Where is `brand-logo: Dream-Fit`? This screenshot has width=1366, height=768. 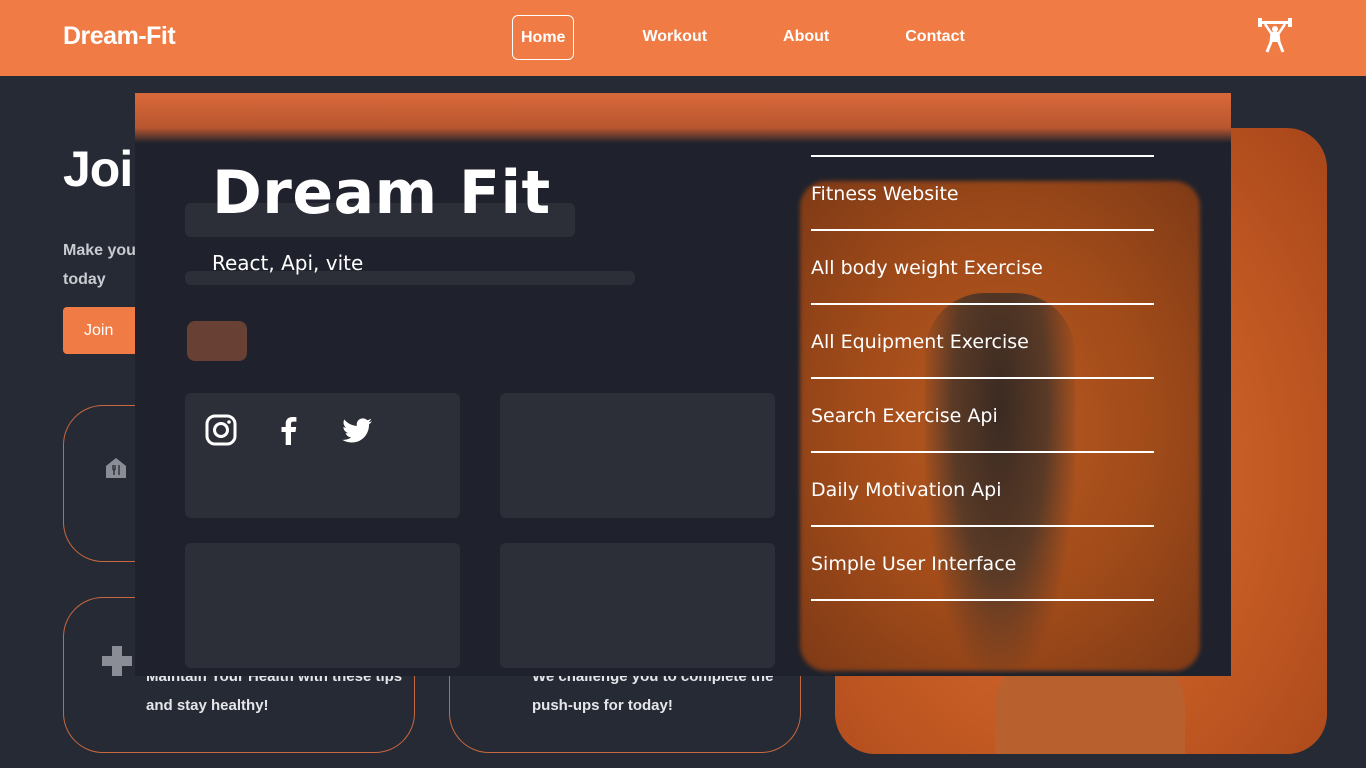 brand-logo: Dream-Fit is located at coordinates (119, 36).